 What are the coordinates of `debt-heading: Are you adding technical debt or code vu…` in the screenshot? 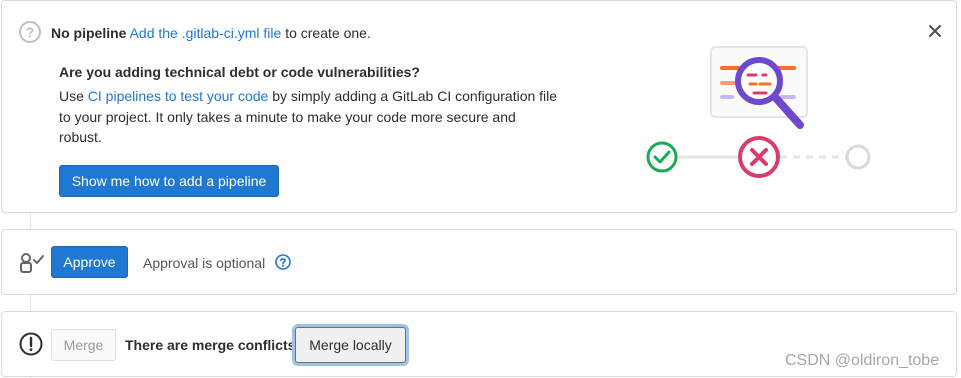 It's located at (239, 72).